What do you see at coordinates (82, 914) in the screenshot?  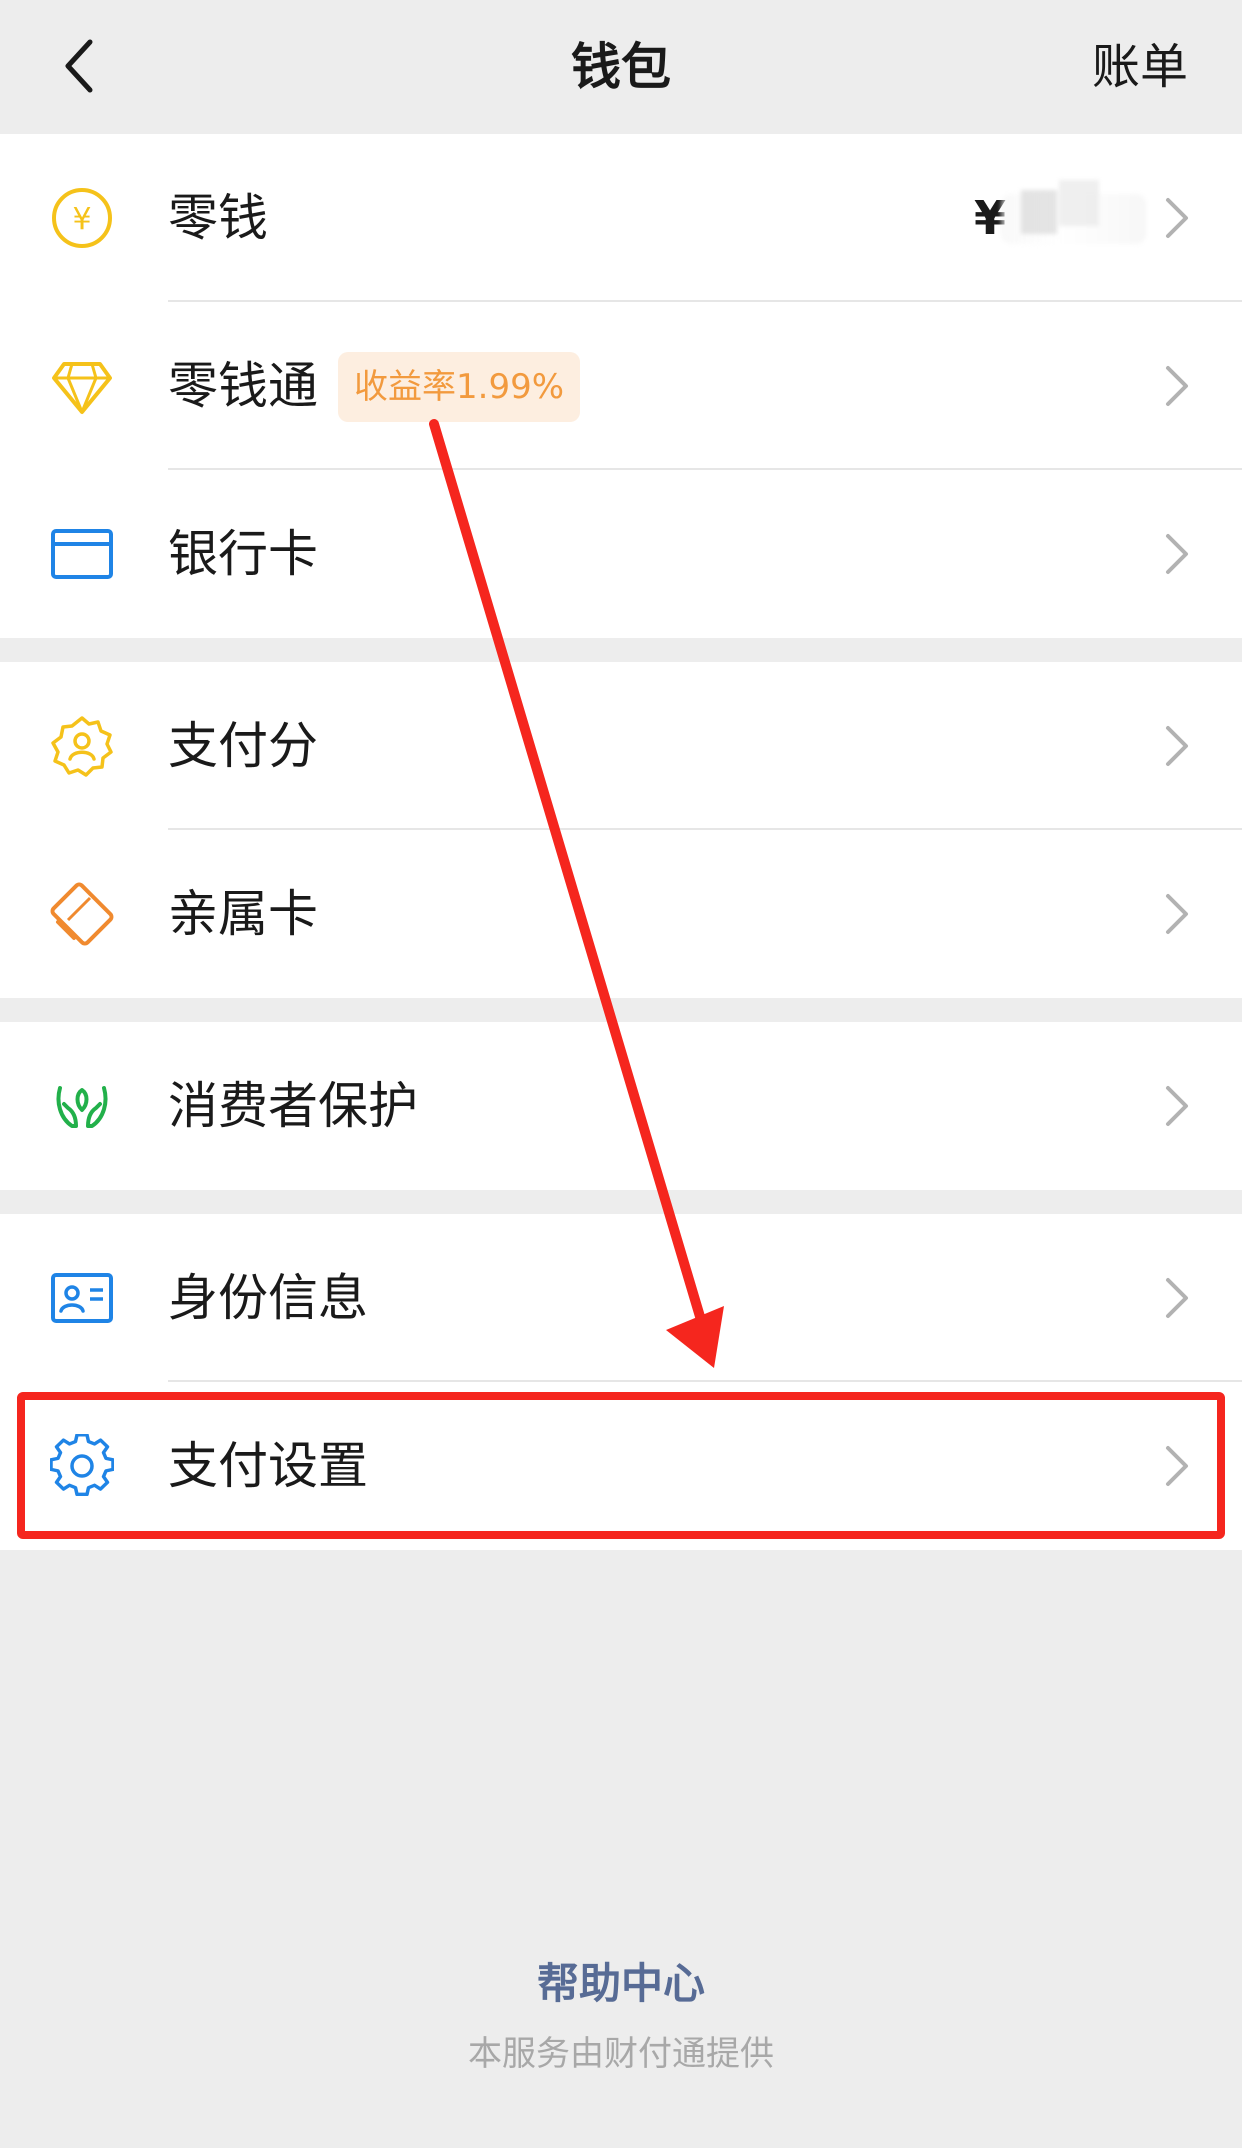 I see `family-card-icon` at bounding box center [82, 914].